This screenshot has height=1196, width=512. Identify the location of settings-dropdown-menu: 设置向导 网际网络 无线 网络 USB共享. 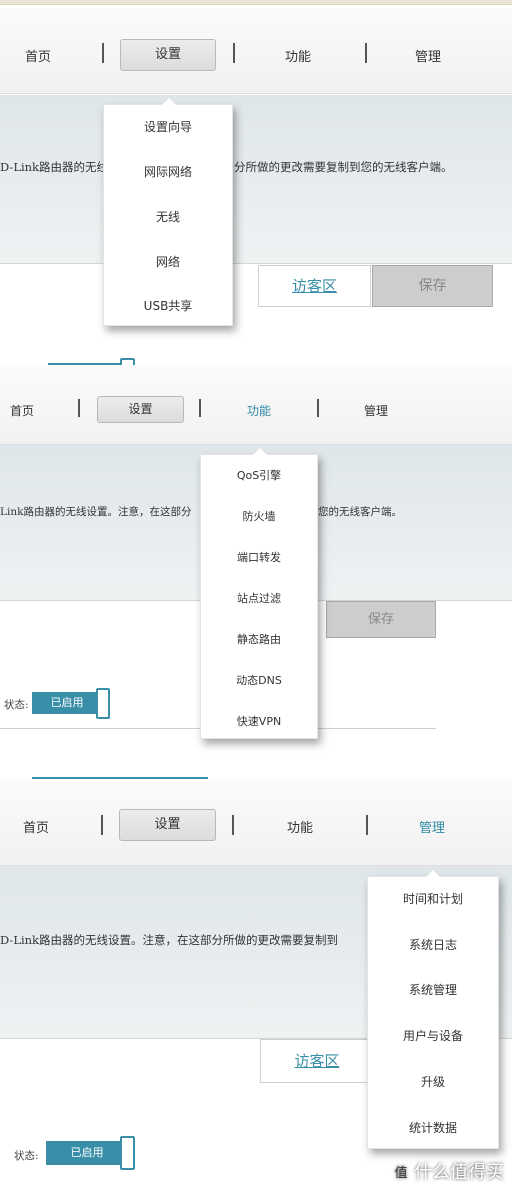
(168, 212).